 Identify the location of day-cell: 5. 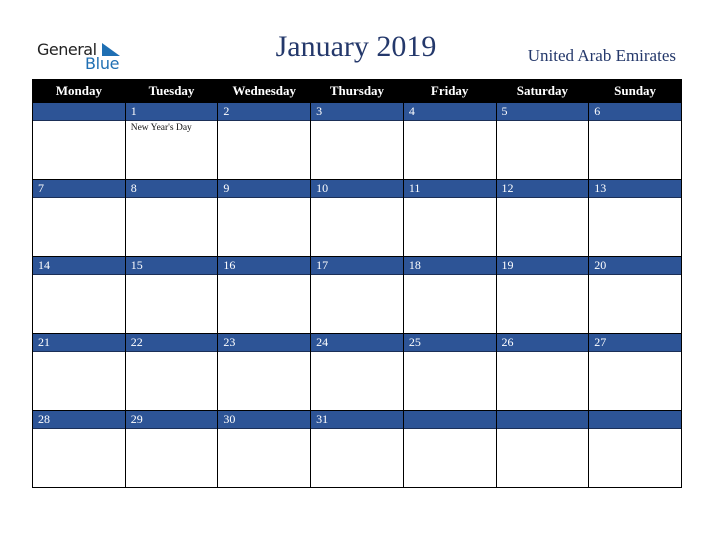
(542, 141).